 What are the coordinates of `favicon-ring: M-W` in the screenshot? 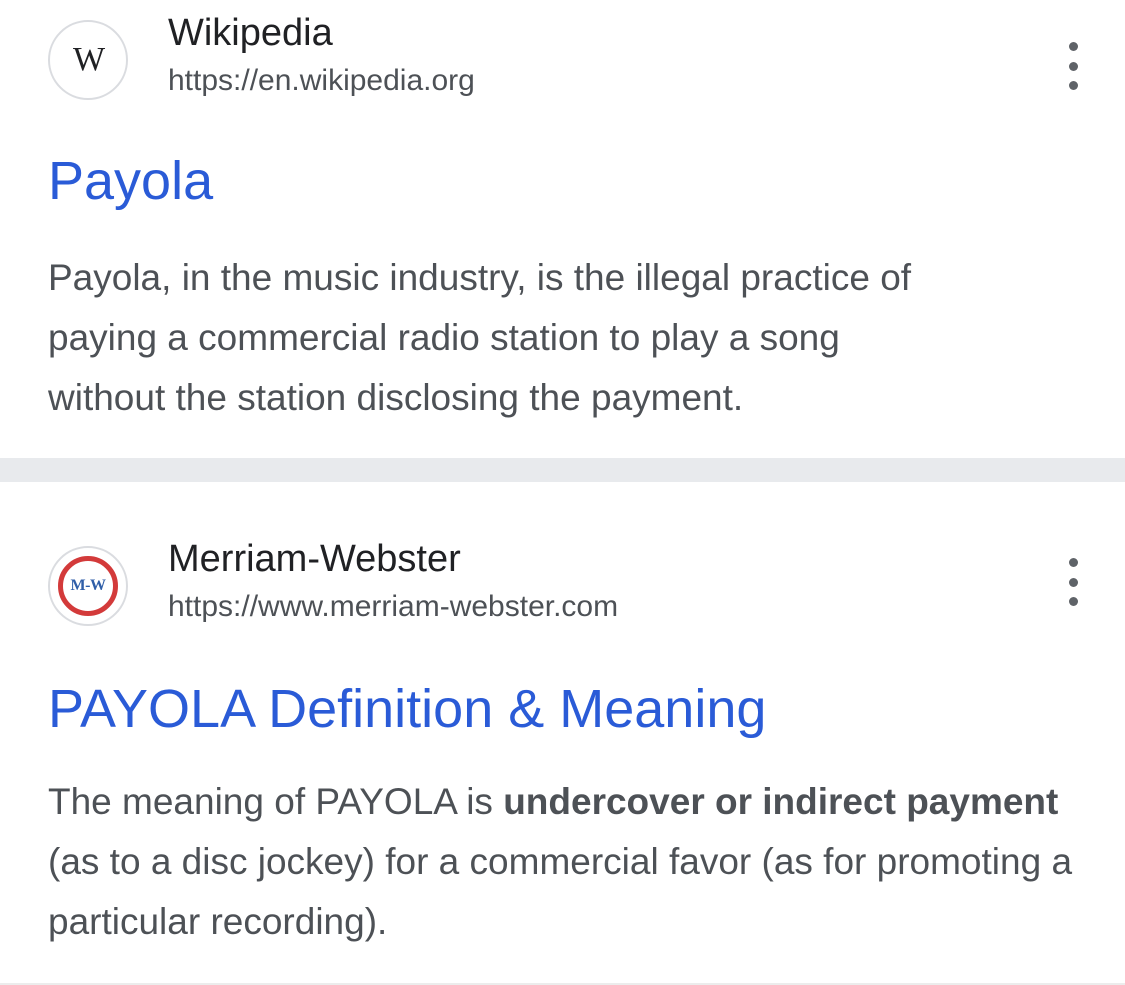 It's located at (88, 586).